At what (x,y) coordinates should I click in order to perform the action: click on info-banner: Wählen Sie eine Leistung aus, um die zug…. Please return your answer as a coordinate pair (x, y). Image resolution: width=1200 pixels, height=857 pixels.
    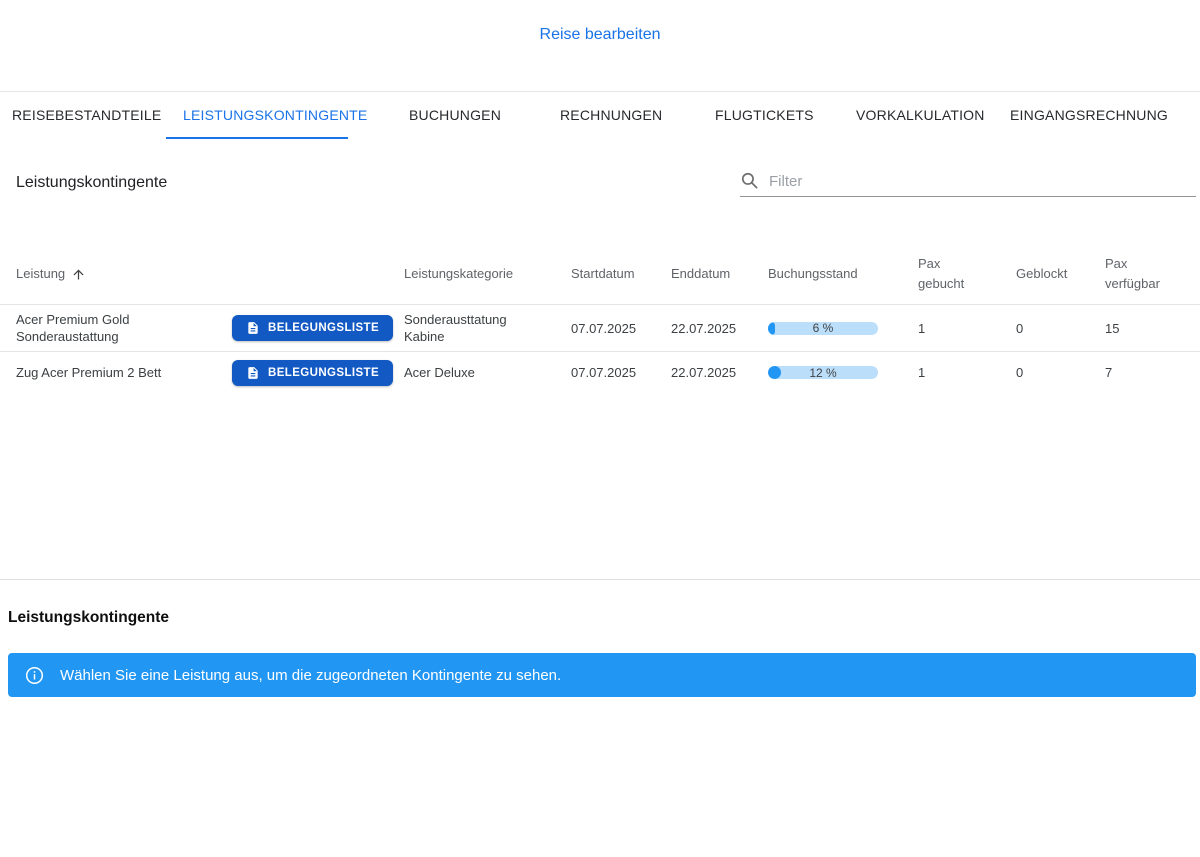
    Looking at the image, I should click on (602, 675).